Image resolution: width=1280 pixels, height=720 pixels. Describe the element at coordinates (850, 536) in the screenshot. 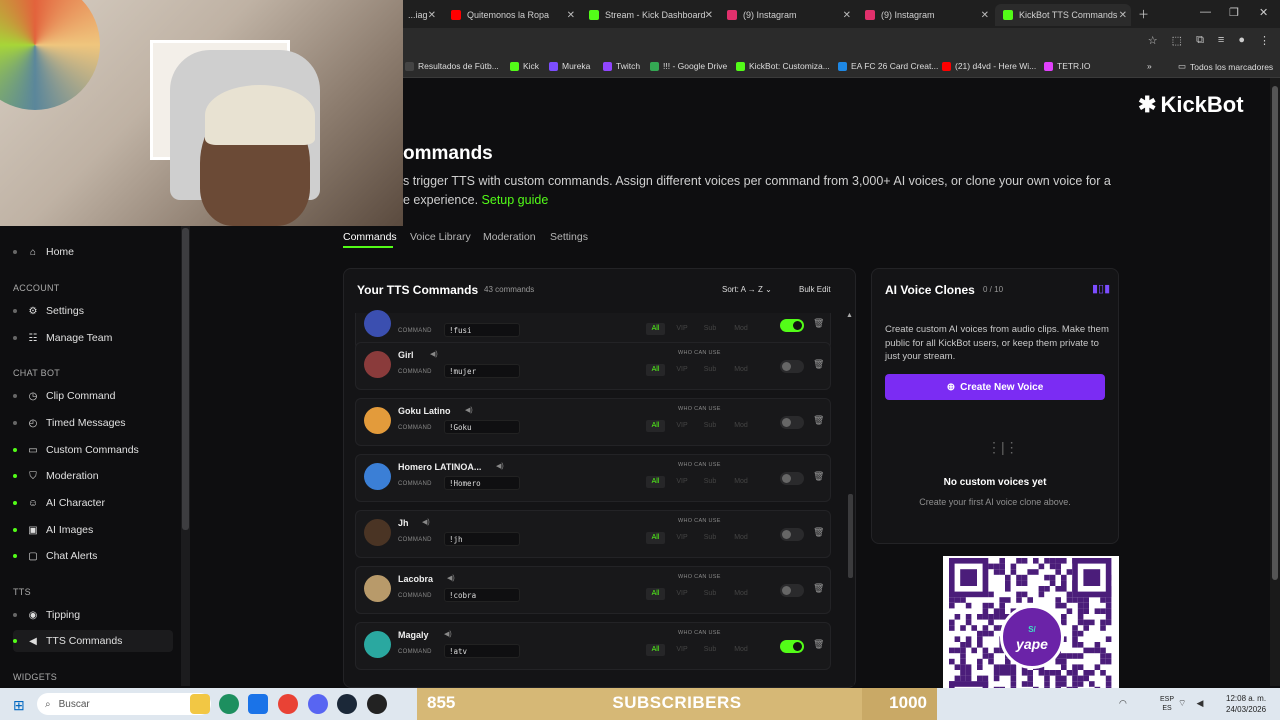

I see `commands-scrollbar-thumb` at that location.